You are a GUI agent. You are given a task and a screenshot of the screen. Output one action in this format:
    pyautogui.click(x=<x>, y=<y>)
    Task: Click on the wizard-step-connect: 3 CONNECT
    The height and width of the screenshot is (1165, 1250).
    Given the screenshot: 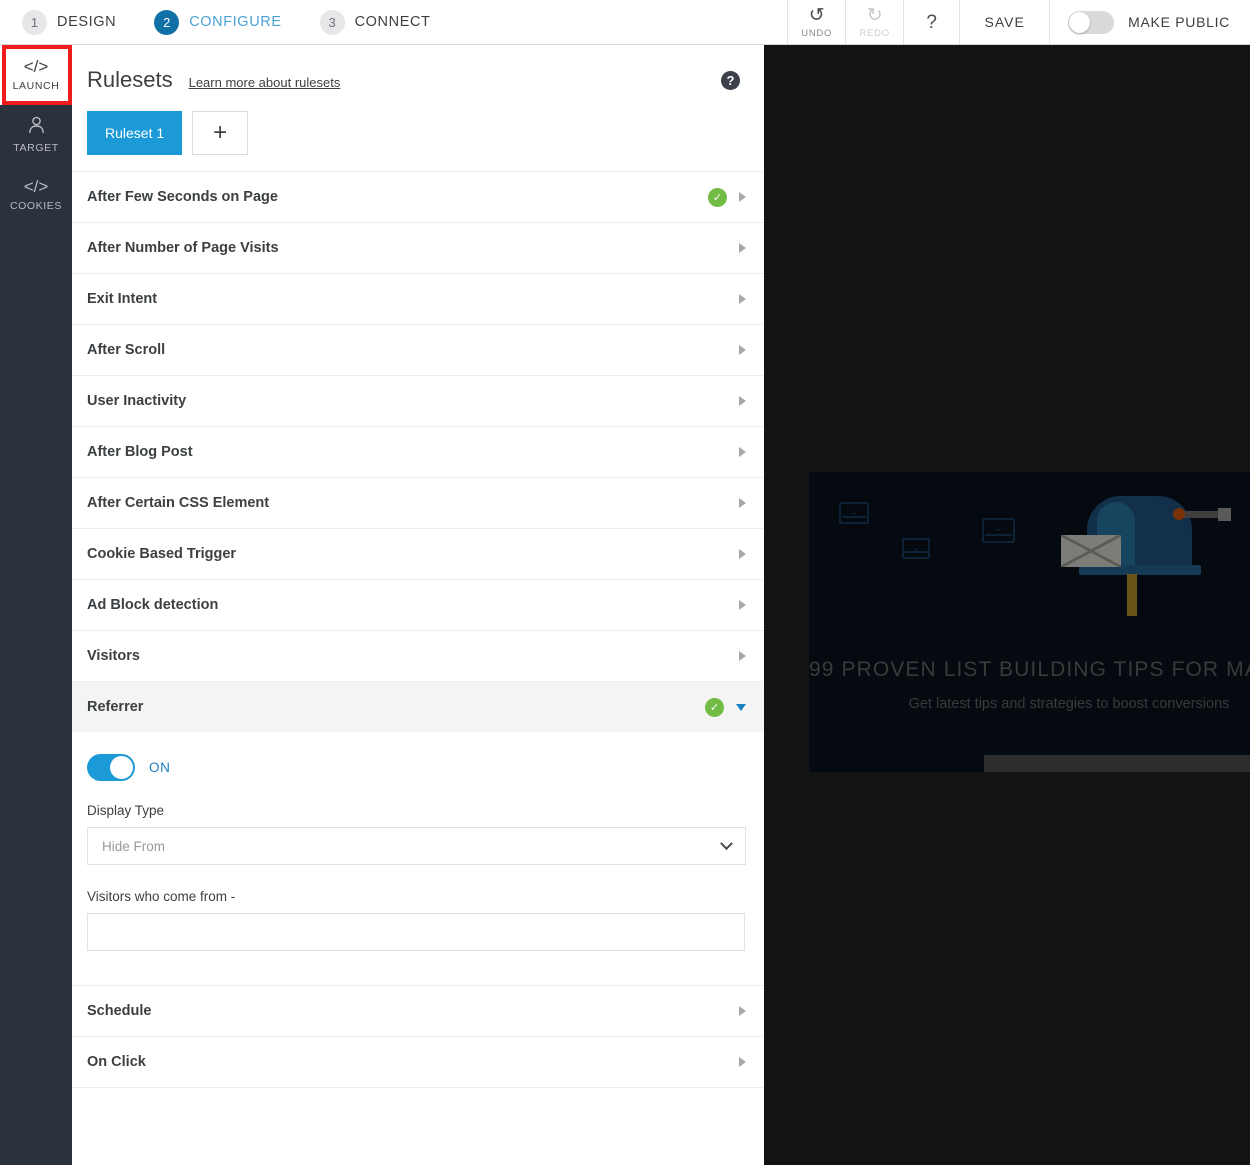 What is the action you would take?
    pyautogui.click(x=375, y=22)
    